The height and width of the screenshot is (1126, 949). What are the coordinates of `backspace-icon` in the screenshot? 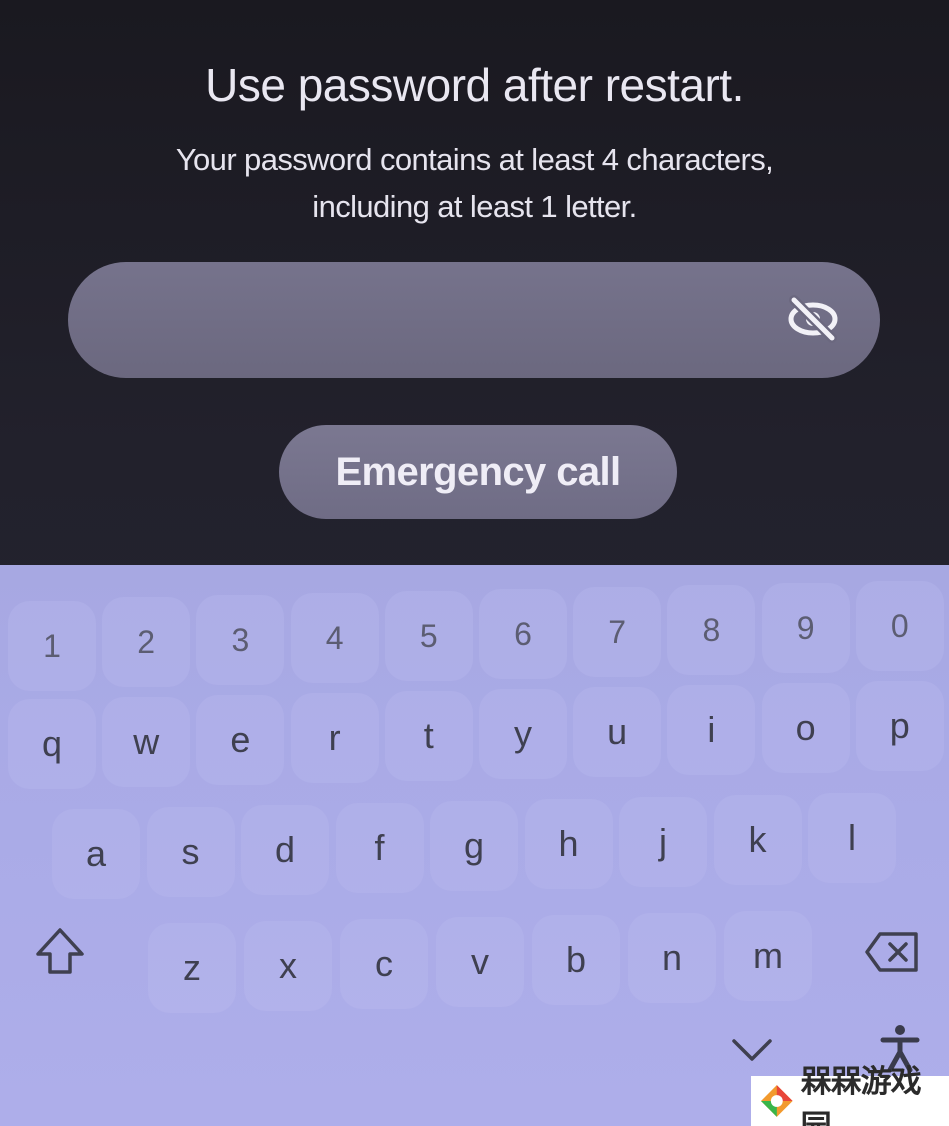 It's located at (891, 952).